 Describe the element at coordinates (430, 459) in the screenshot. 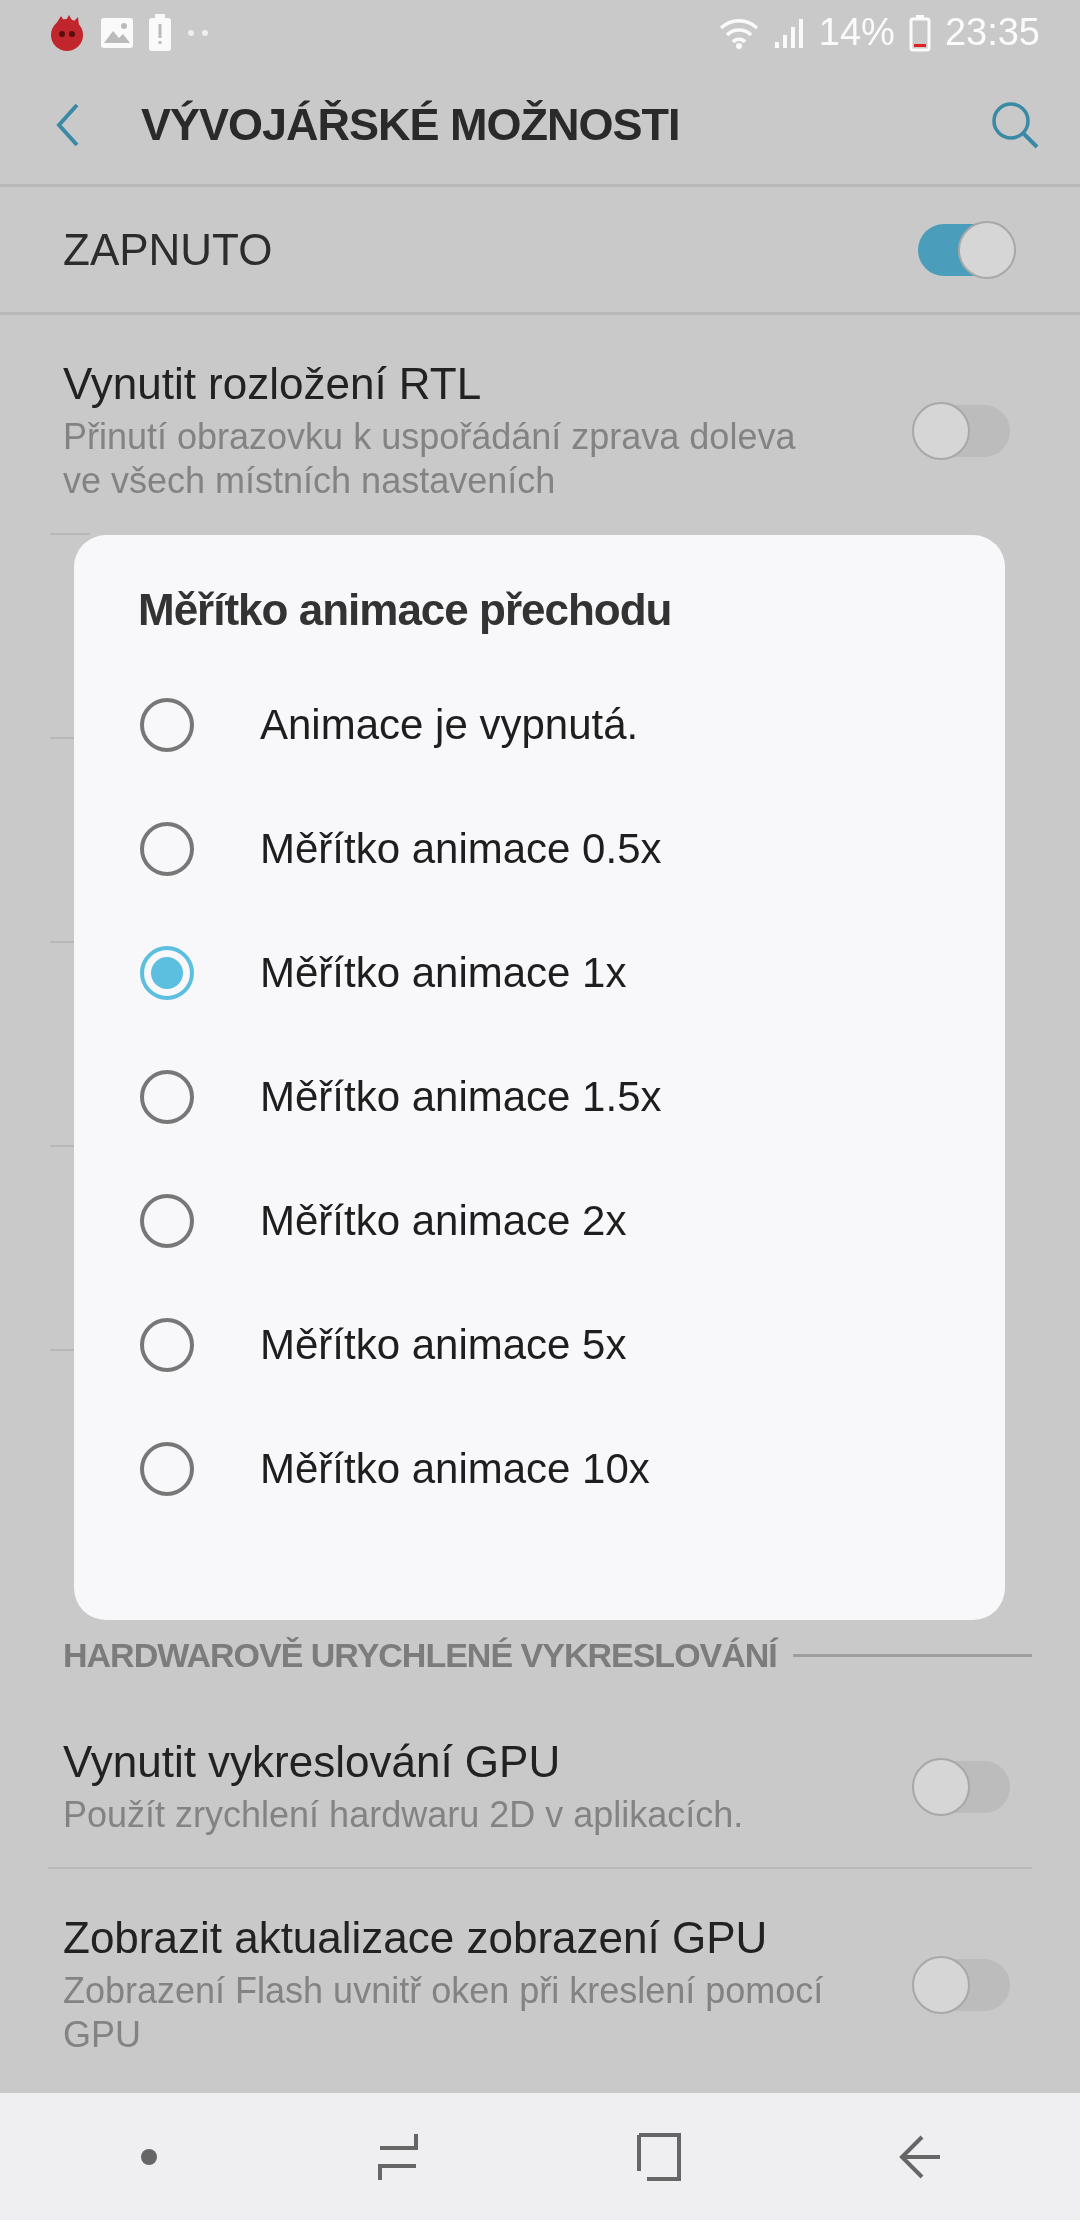

I see `setting-description: Přinutí obrazovku k uspořádání zprava doleva ve všech místních nastaveních` at that location.